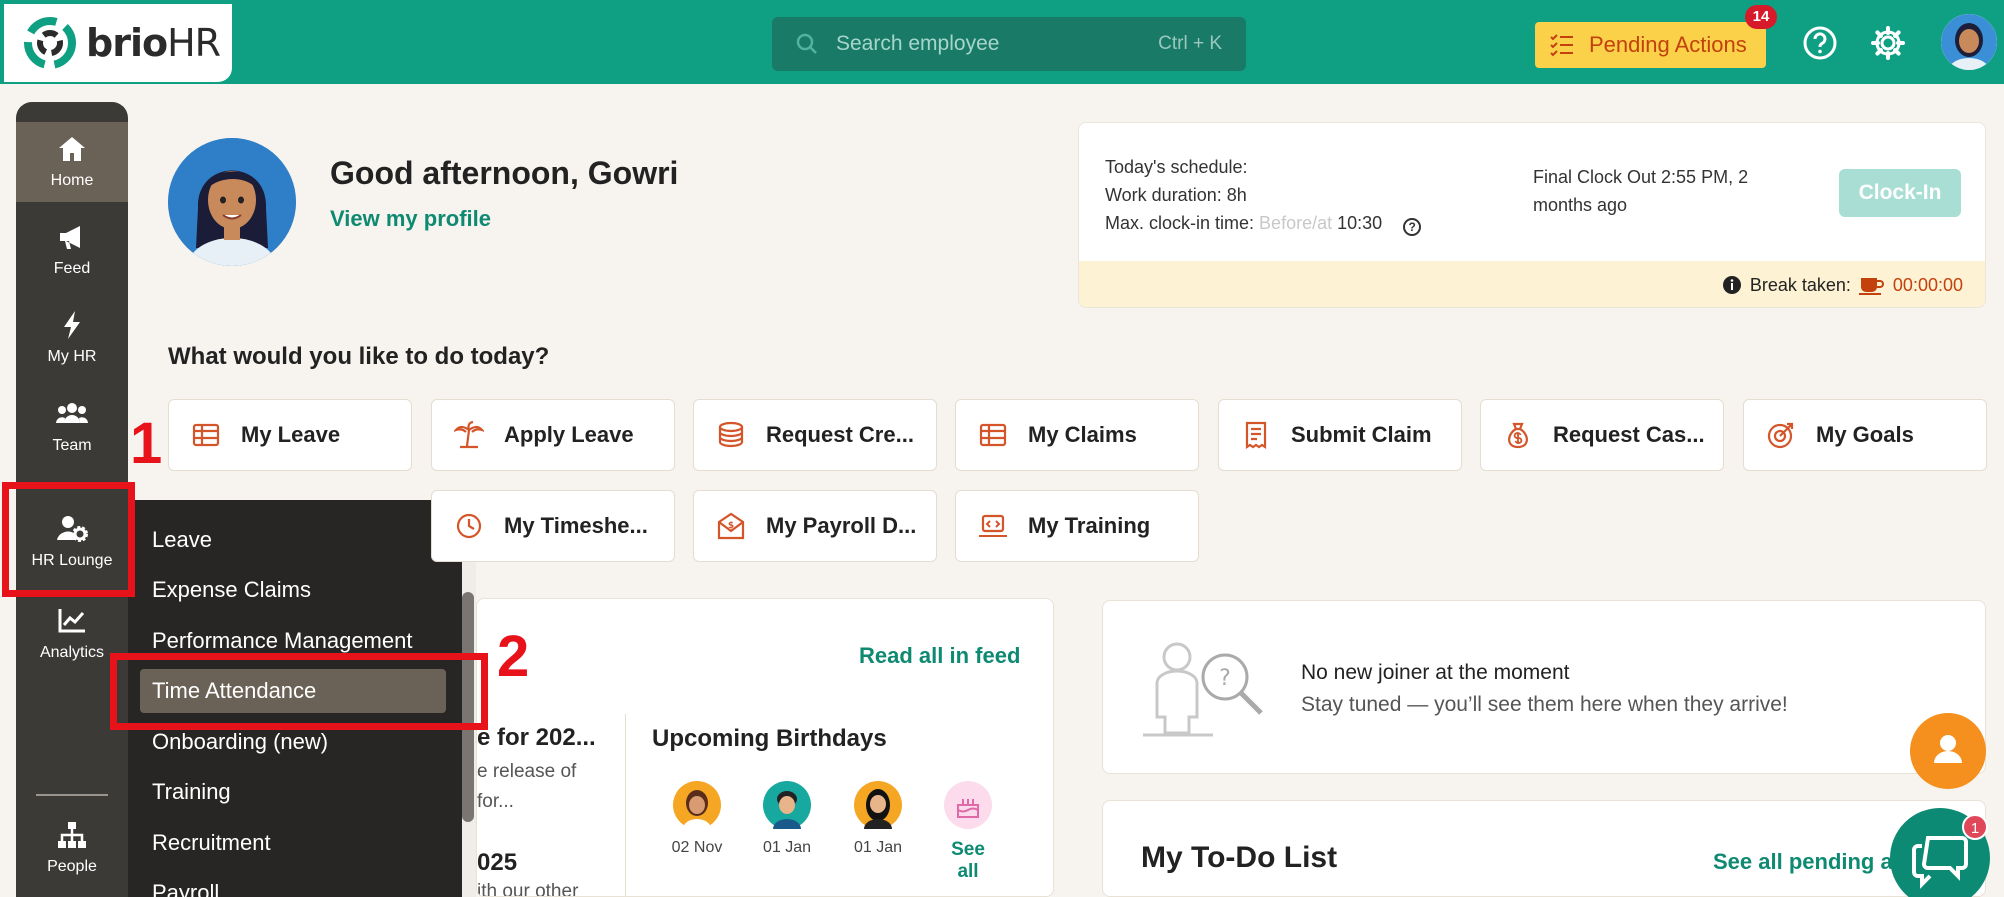 Image resolution: width=2004 pixels, height=897 pixels. What do you see at coordinates (1340, 435) in the screenshot?
I see `quick-action-submit-claim: Submit Claim` at bounding box center [1340, 435].